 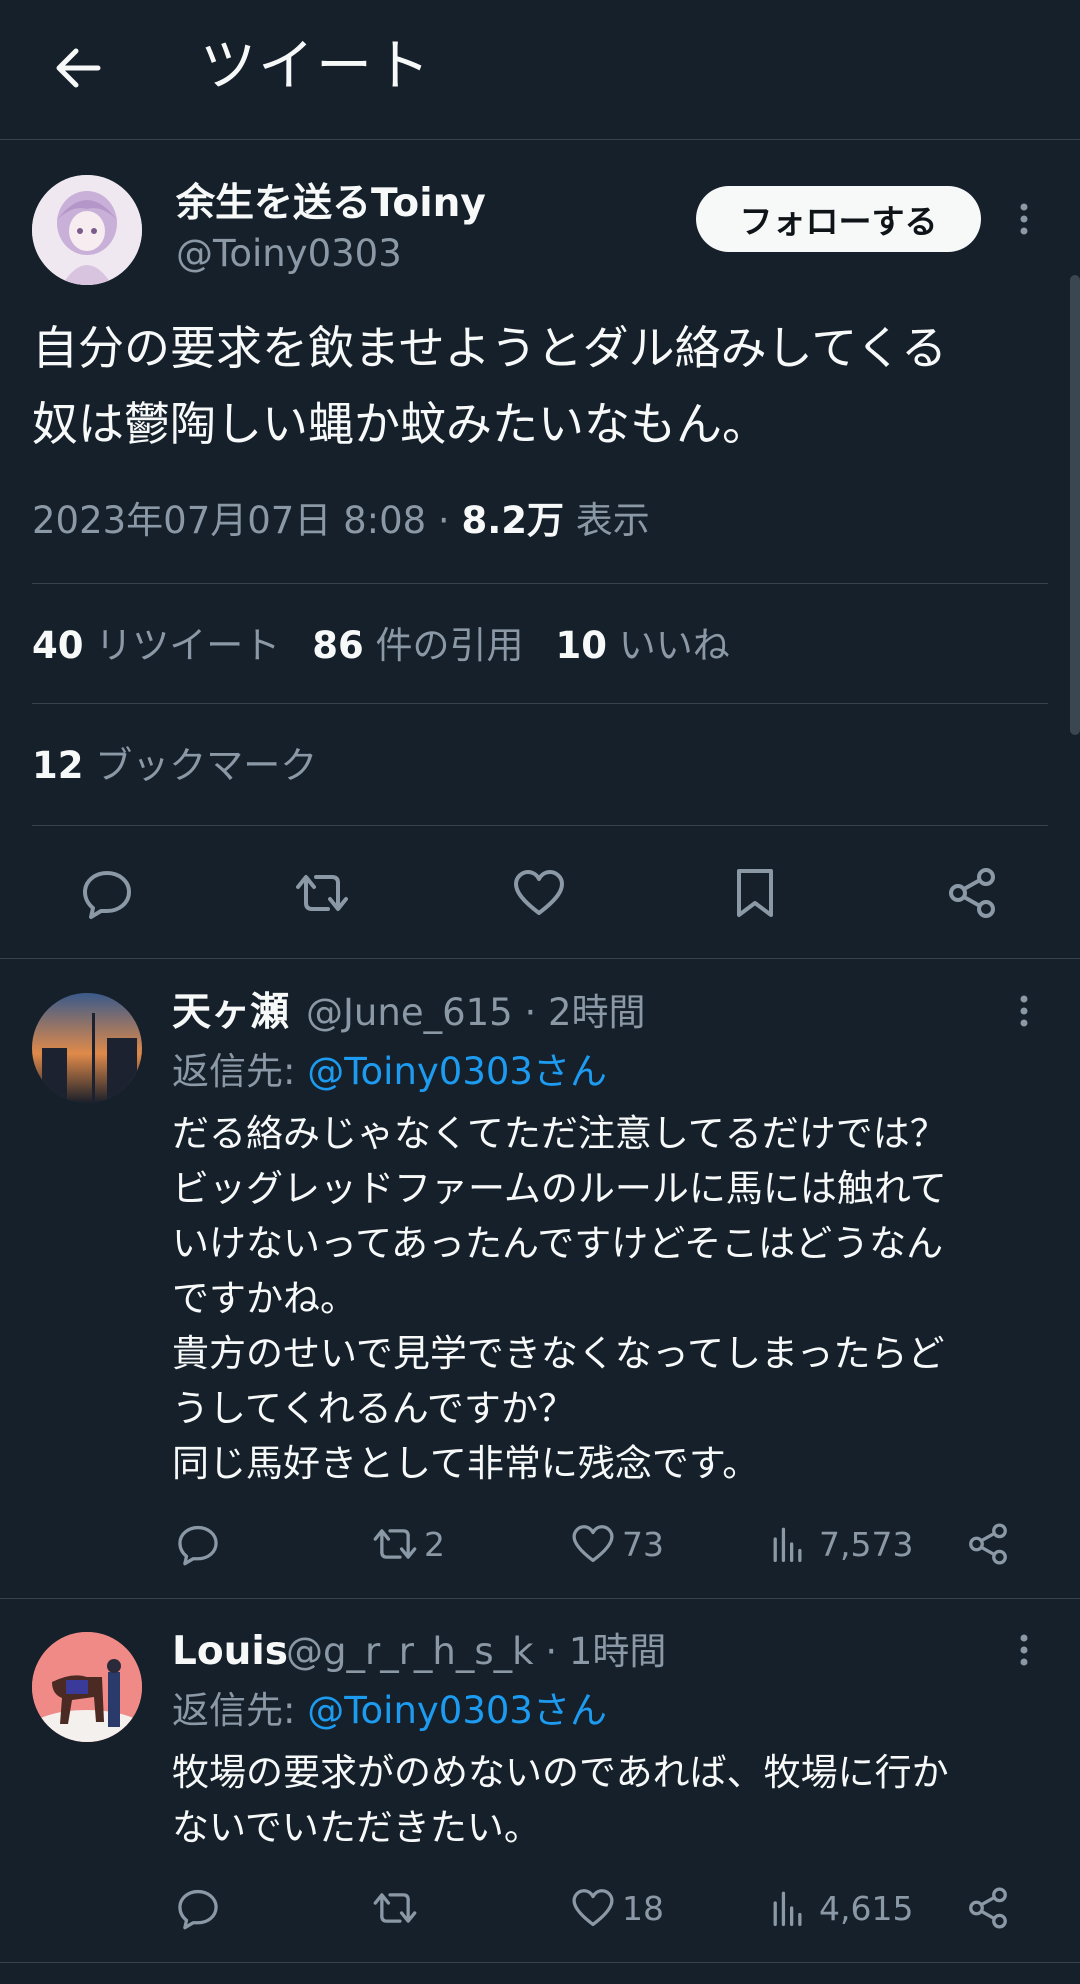 I want to click on like-count: 73, so click(x=643, y=1544).